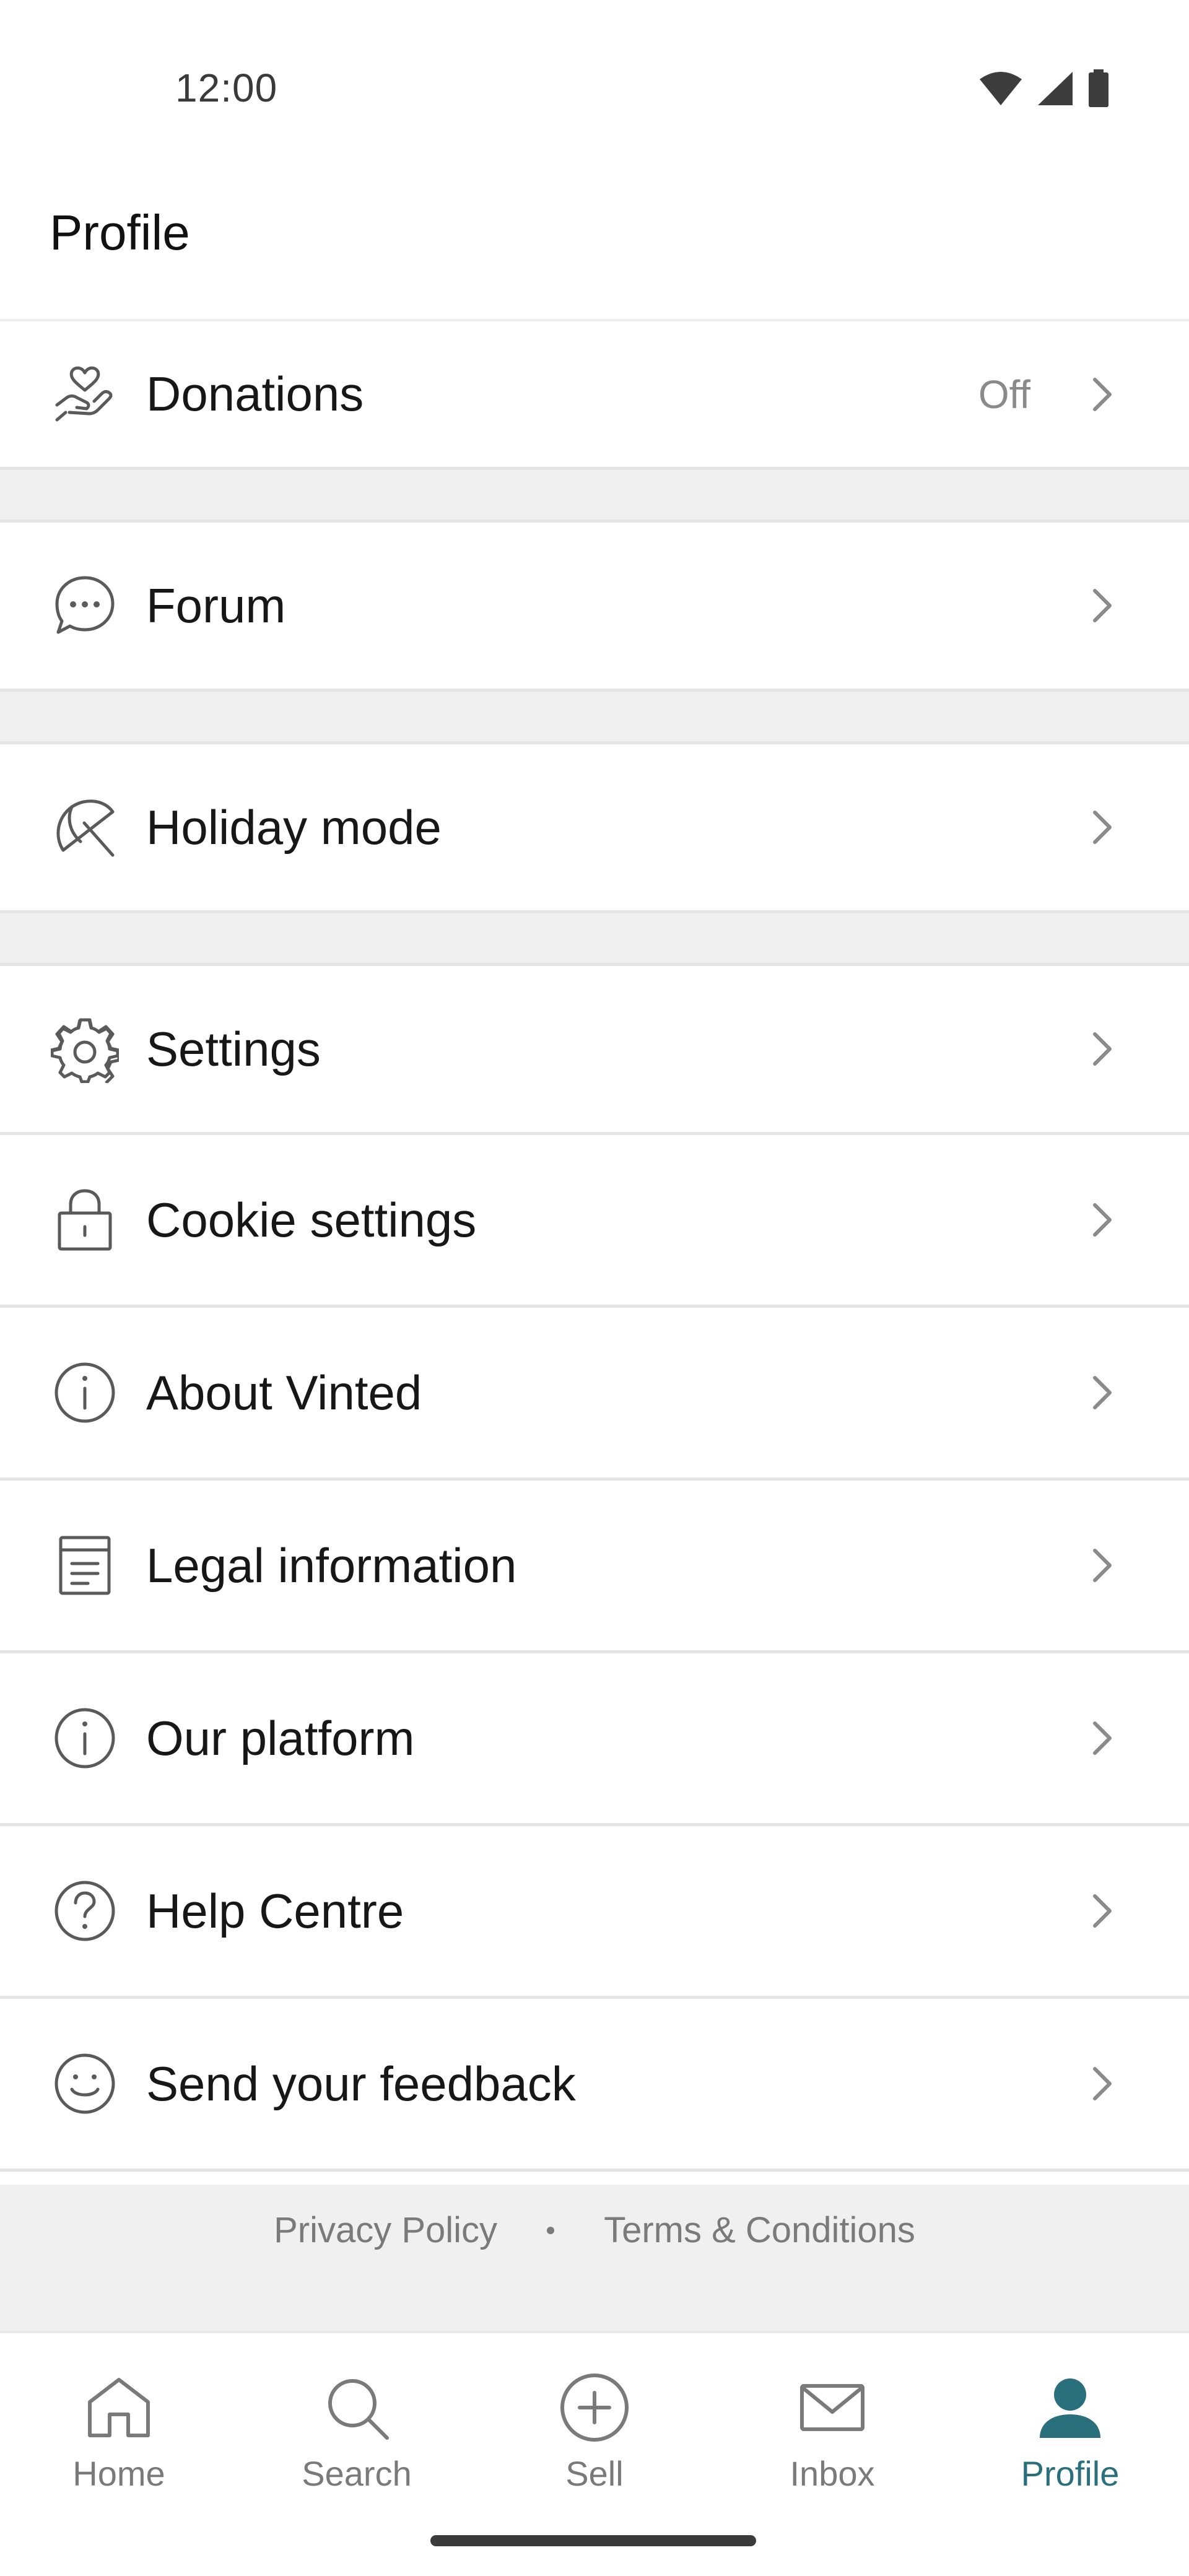  I want to click on menu-item-settings: Settings, so click(594, 1049).